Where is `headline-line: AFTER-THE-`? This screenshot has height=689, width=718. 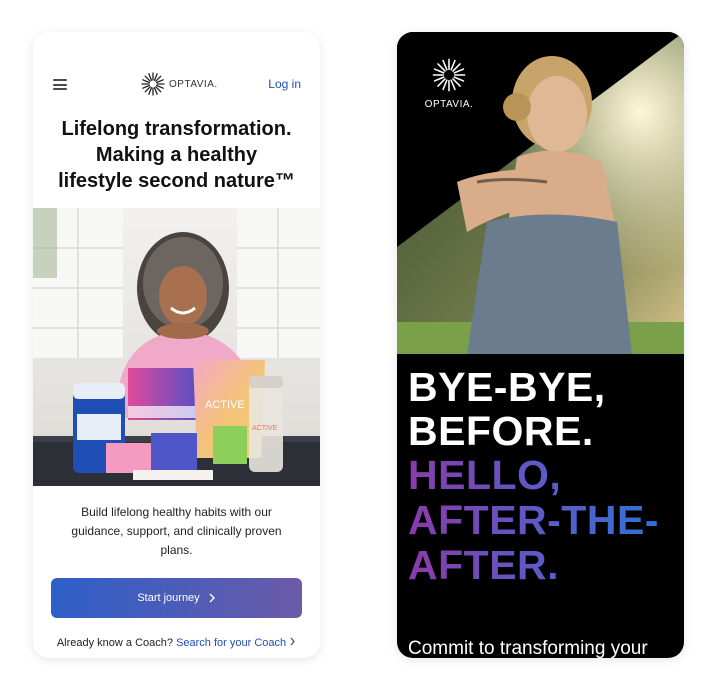 headline-line: AFTER-THE- is located at coordinates (533, 520).